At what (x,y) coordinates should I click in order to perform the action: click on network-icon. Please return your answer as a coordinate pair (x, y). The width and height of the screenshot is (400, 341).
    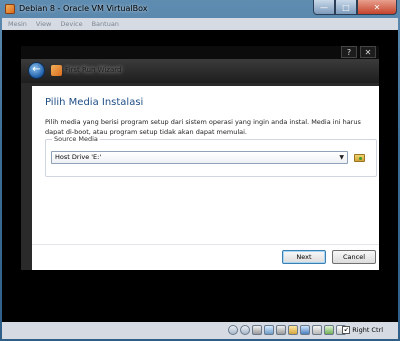
    Looking at the image, I should click on (269, 330).